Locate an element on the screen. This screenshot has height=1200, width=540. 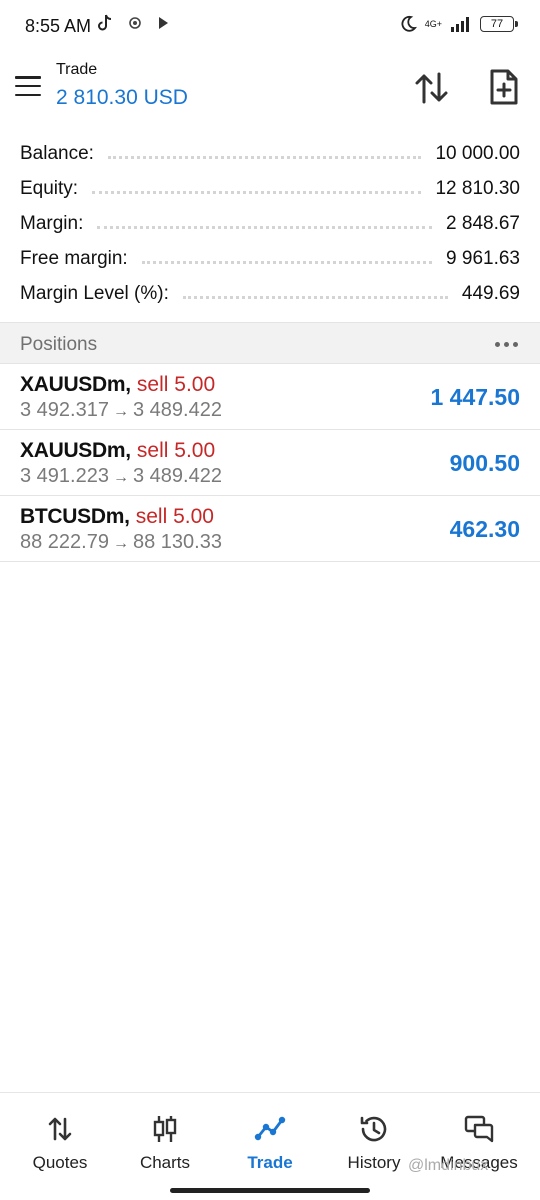
status-bar: 8:55 AM 4G+ 77 is located at coordinates (270, 27).